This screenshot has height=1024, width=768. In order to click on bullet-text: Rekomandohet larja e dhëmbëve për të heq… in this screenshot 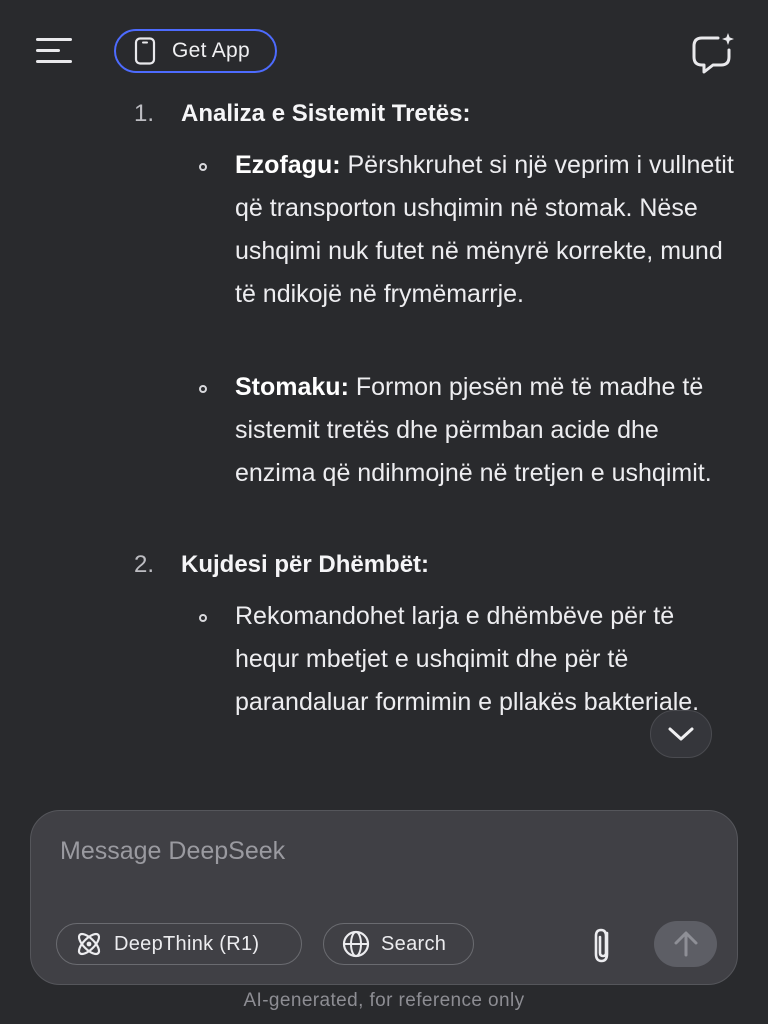, I will do `click(467, 659)`.